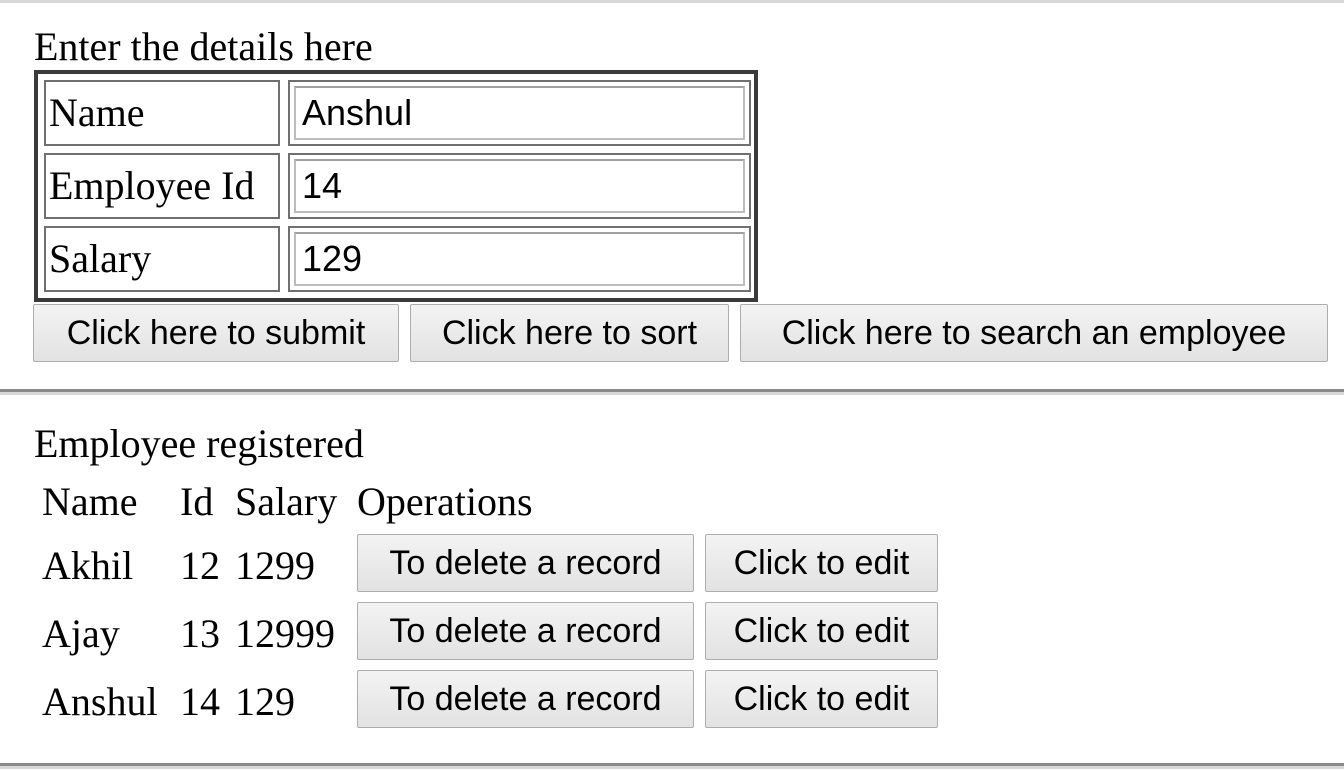 The height and width of the screenshot is (771, 1344). What do you see at coordinates (88, 565) in the screenshot?
I see `employee-name: Akhil` at bounding box center [88, 565].